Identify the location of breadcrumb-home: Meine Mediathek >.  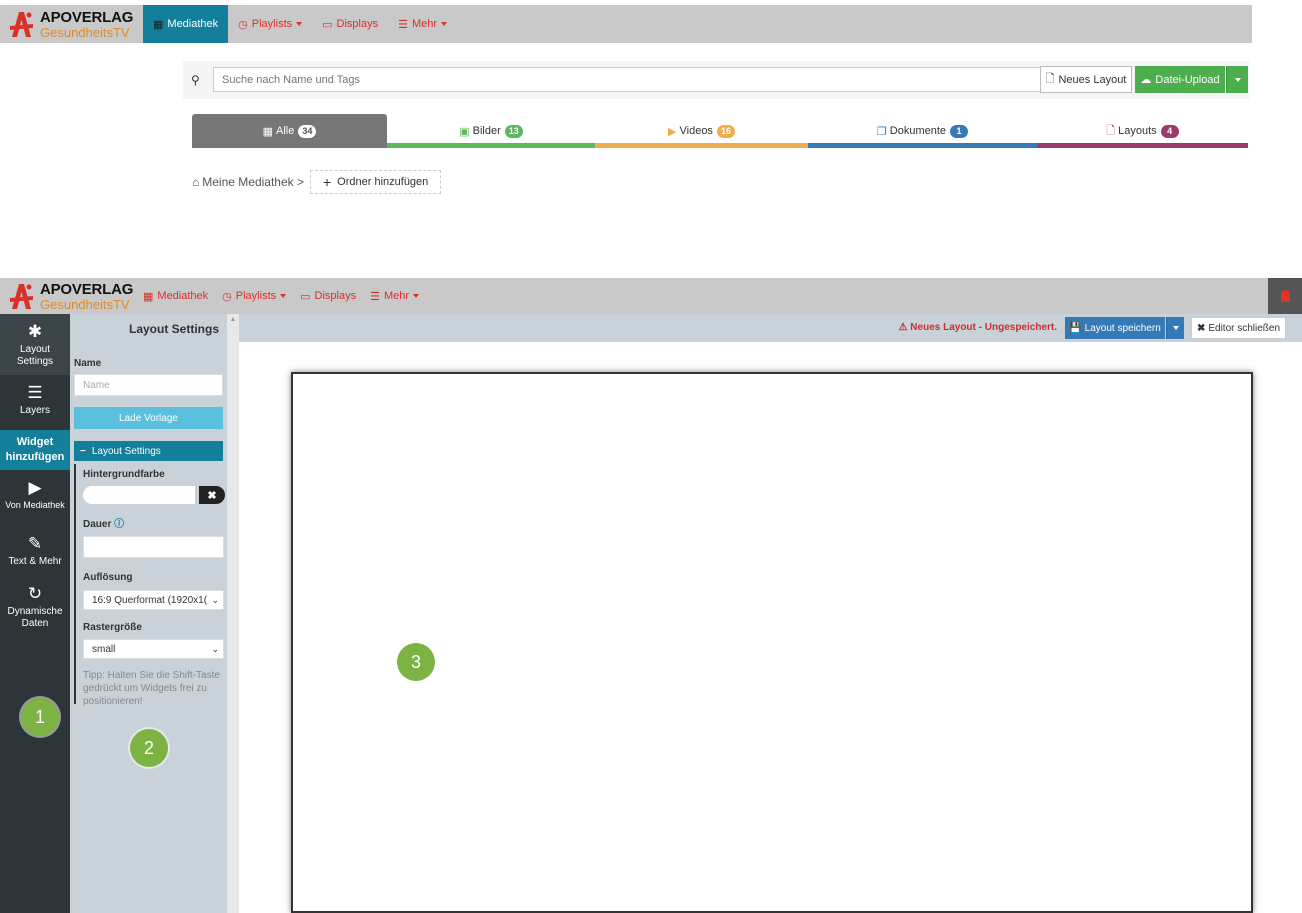
(253, 182).